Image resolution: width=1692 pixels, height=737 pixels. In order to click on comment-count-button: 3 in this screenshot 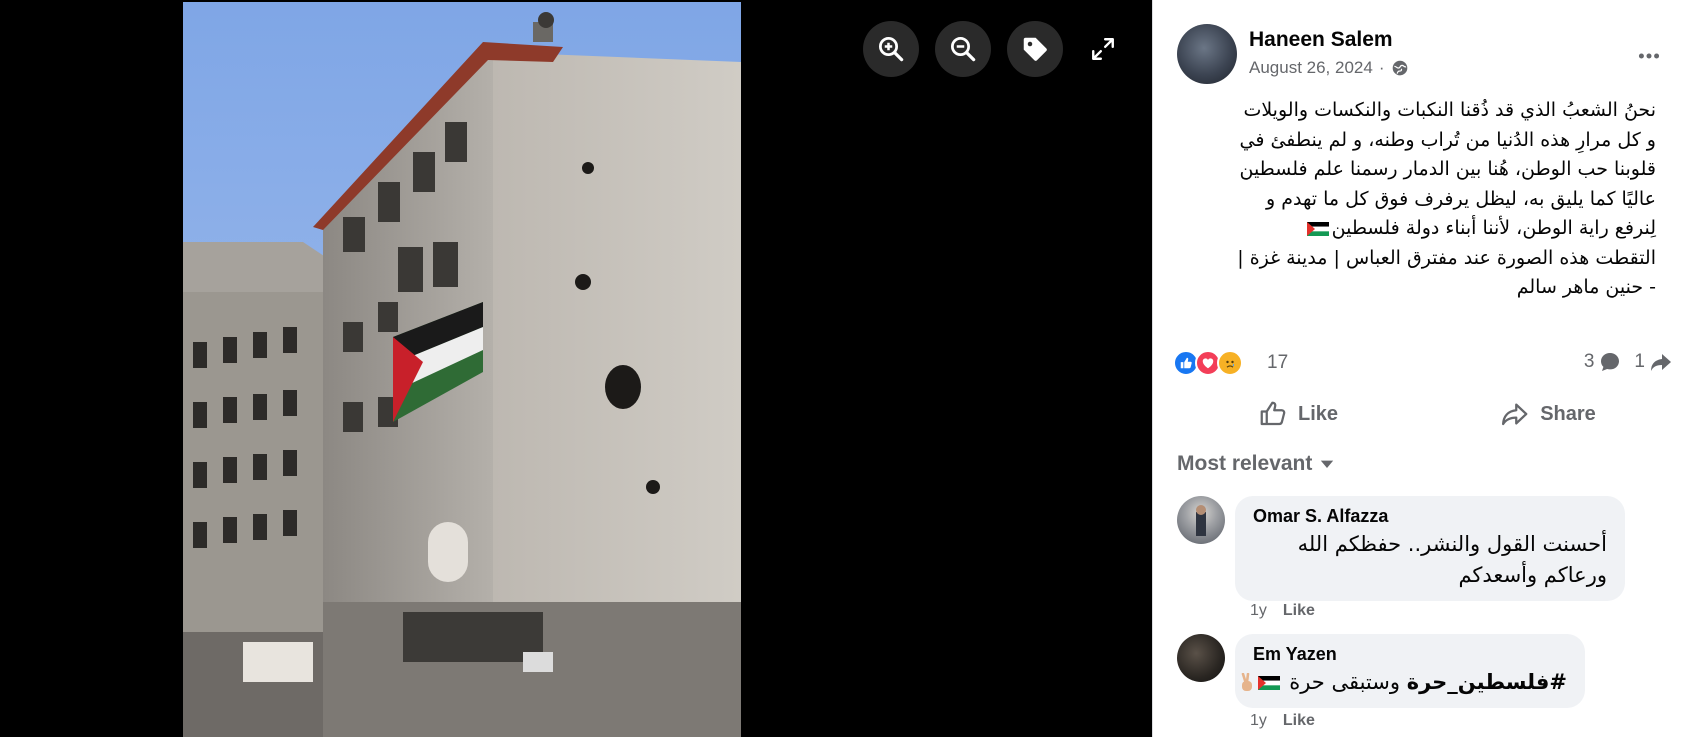, I will do `click(1603, 362)`.